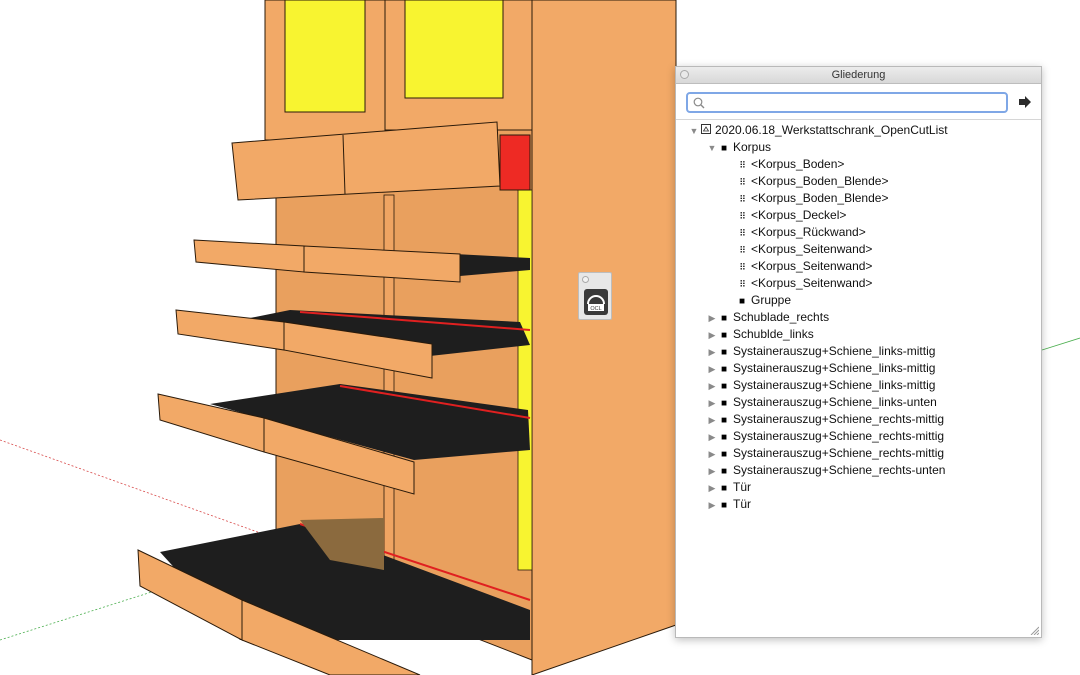 The width and height of the screenshot is (1080, 675). I want to click on yellow-strip, so click(525, 380).